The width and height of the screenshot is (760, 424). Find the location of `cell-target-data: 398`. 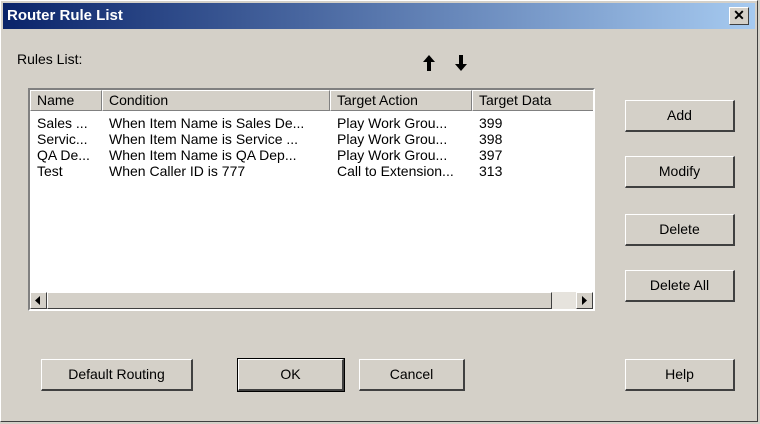

cell-target-data: 398 is located at coordinates (491, 139).